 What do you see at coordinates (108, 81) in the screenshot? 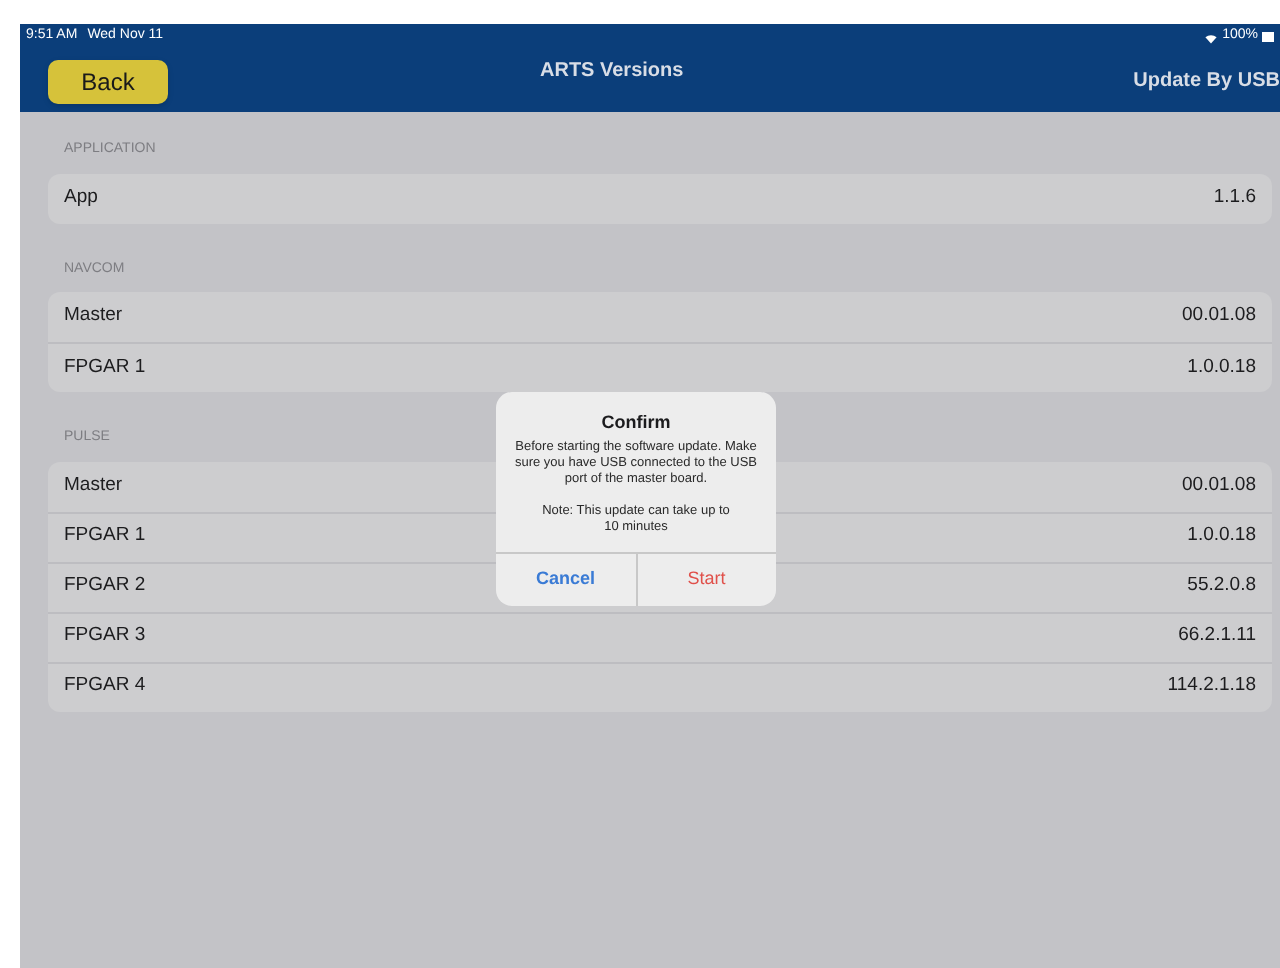
I see `back-button: Back` at bounding box center [108, 81].